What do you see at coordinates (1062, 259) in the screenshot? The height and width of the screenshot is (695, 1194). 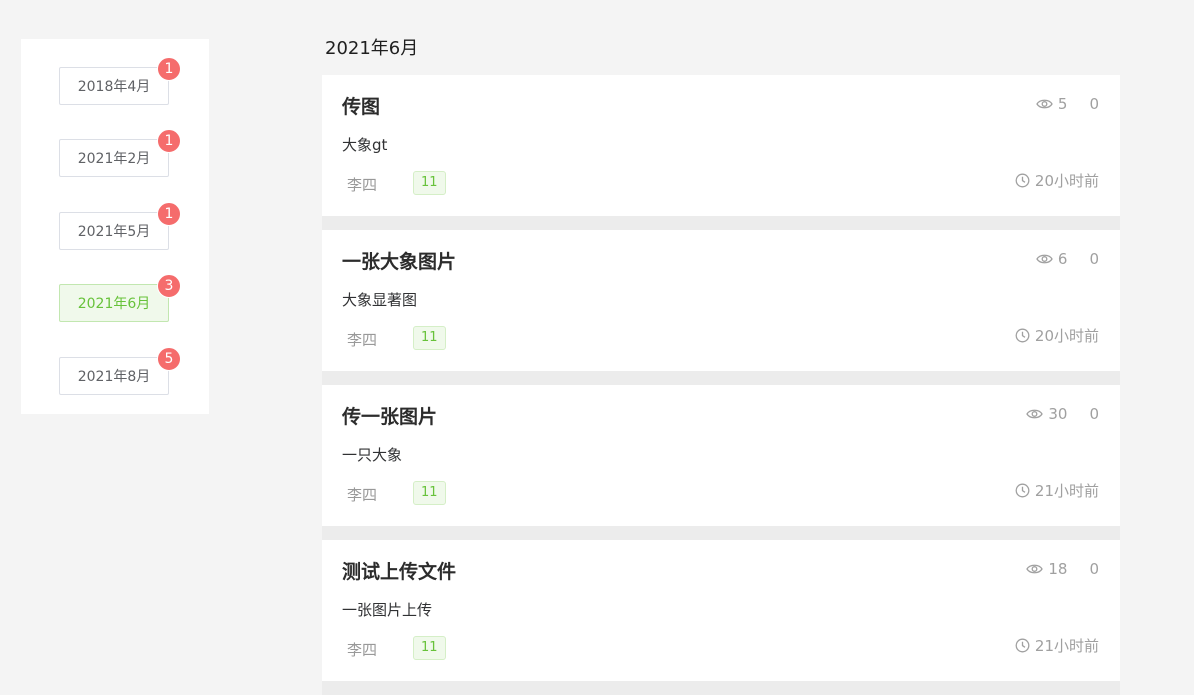 I see `view-count-value: 6` at bounding box center [1062, 259].